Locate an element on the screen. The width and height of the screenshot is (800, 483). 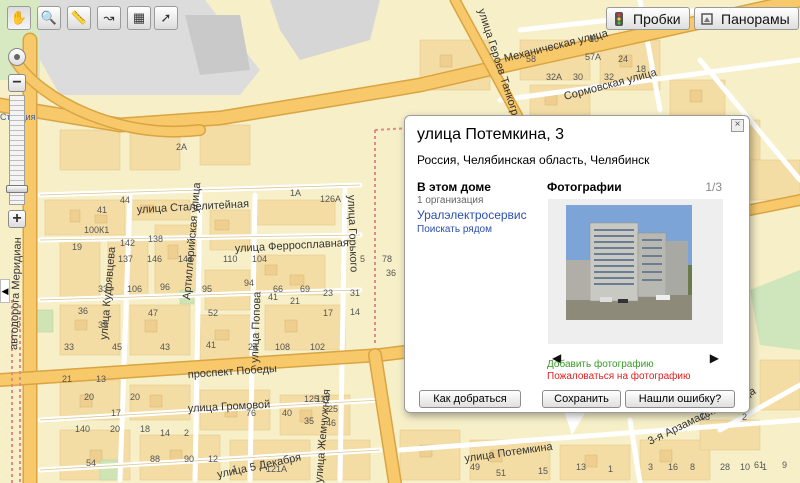
house-number-label: 3 is located at coordinates (650, 467).